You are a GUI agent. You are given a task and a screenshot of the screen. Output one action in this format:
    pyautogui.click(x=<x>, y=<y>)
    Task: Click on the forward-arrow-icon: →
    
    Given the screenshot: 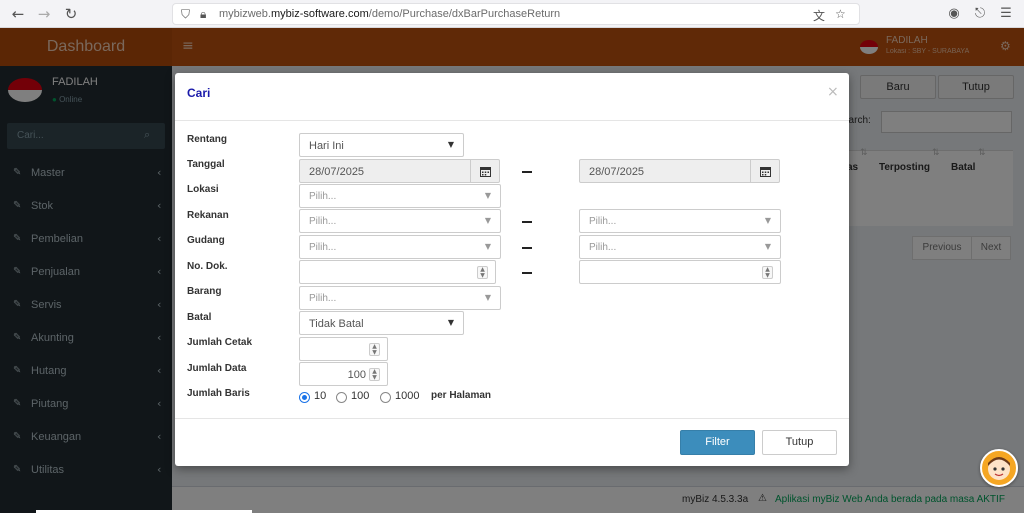 What is the action you would take?
    pyautogui.click(x=44, y=14)
    